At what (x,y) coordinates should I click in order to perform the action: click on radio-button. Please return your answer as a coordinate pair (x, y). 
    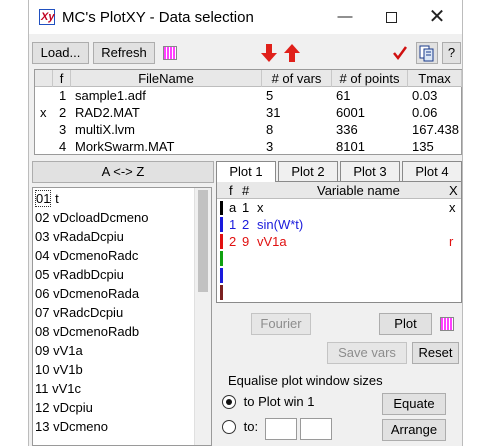
    Looking at the image, I should click on (229, 426).